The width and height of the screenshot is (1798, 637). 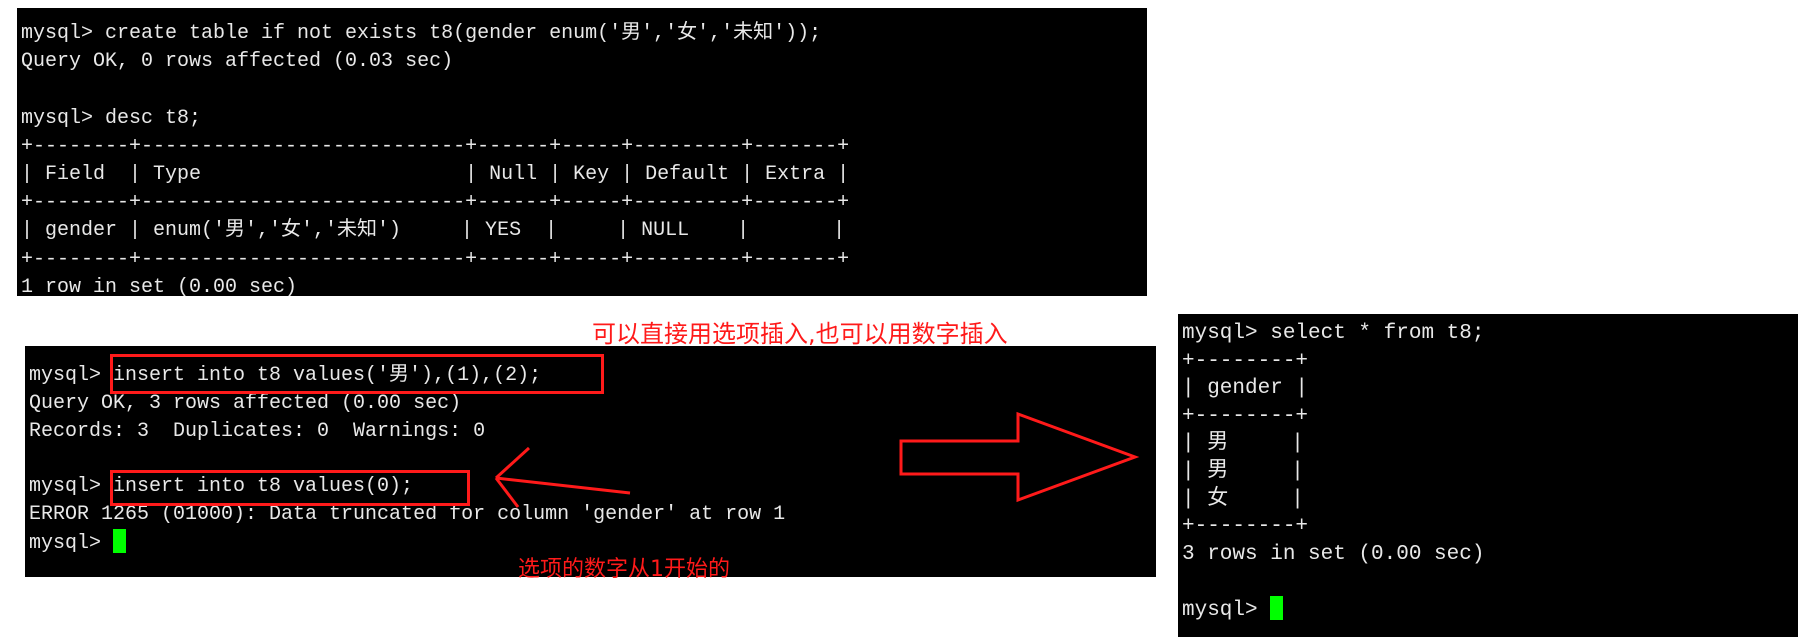 What do you see at coordinates (1019, 457) in the screenshot?
I see `big-arrow-right-icon` at bounding box center [1019, 457].